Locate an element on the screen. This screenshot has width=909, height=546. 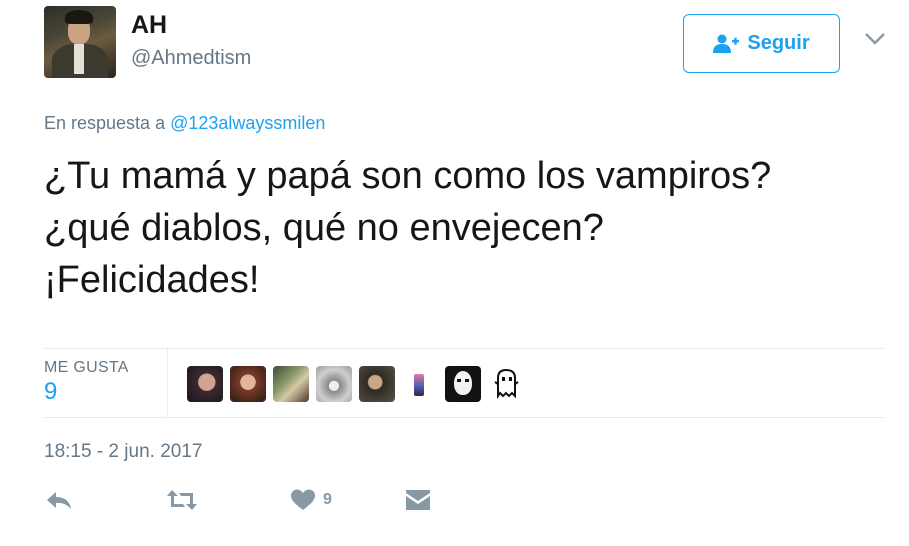
retweet-icon is located at coordinates (182, 500).